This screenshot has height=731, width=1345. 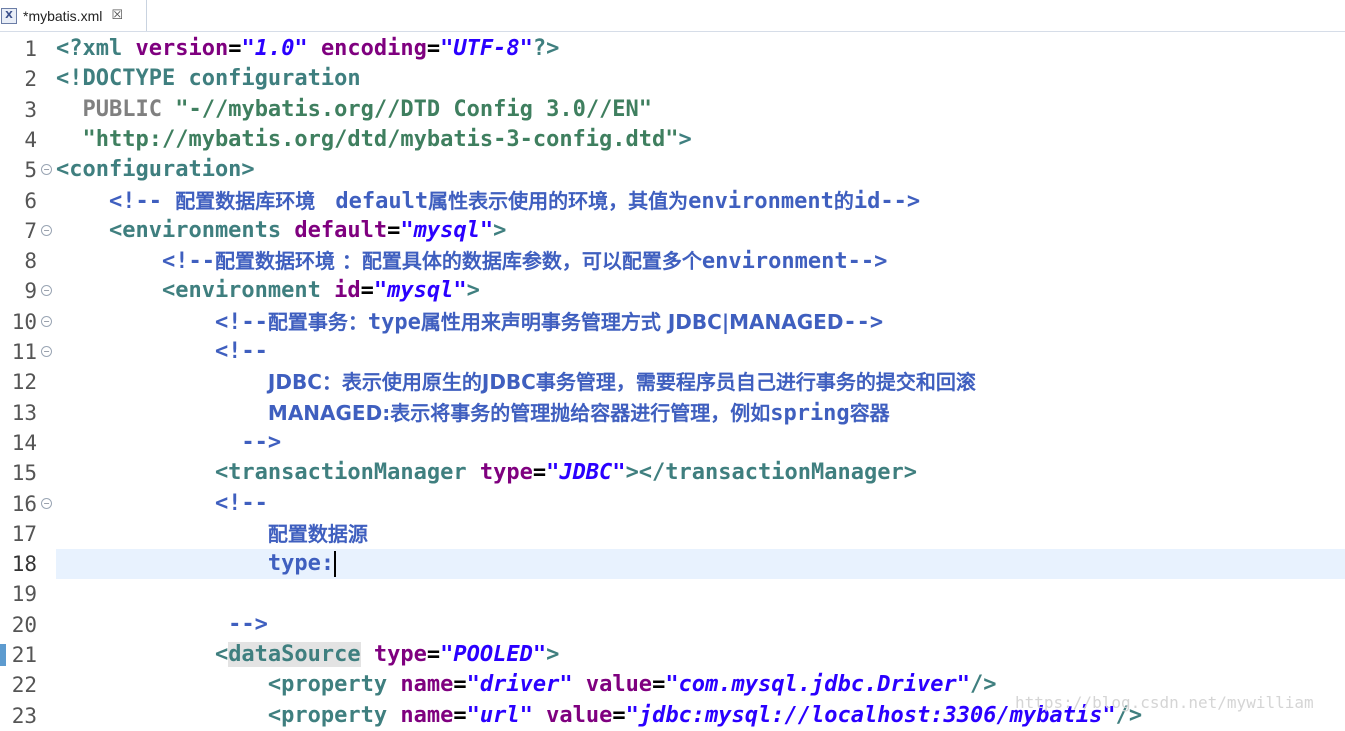 What do you see at coordinates (182, 48) in the screenshot?
I see `token-attr: version` at bounding box center [182, 48].